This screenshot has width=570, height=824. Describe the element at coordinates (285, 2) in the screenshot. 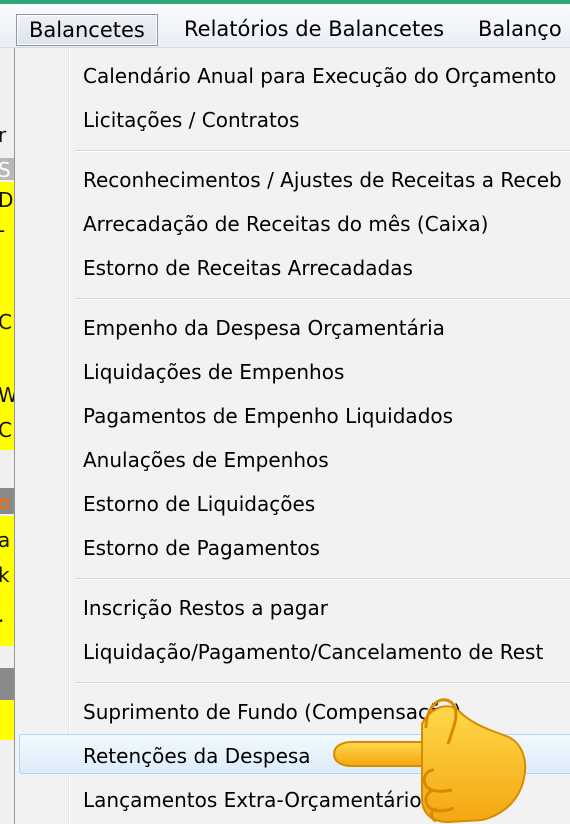

I see `title-accent-strip` at that location.